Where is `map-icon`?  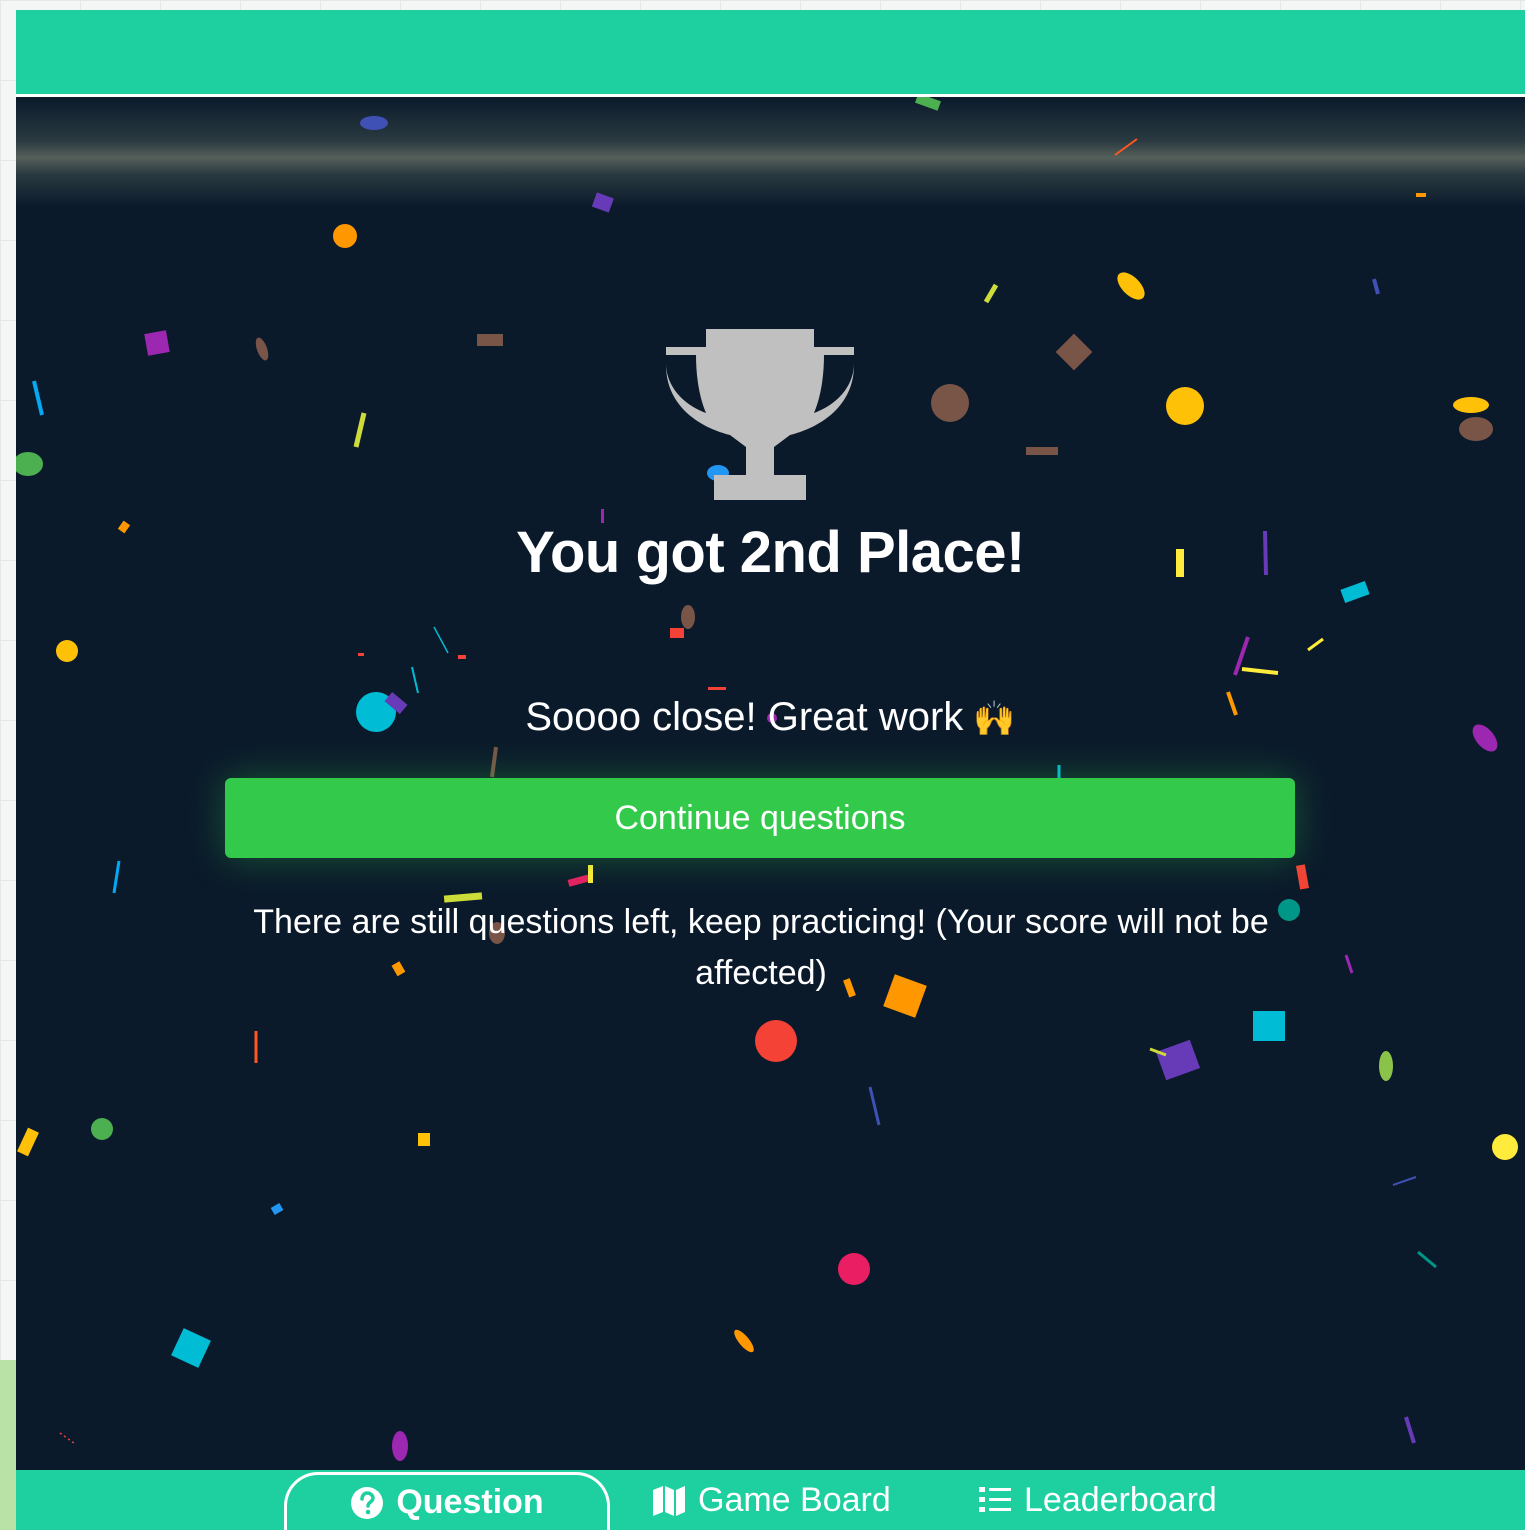 map-icon is located at coordinates (669, 1501).